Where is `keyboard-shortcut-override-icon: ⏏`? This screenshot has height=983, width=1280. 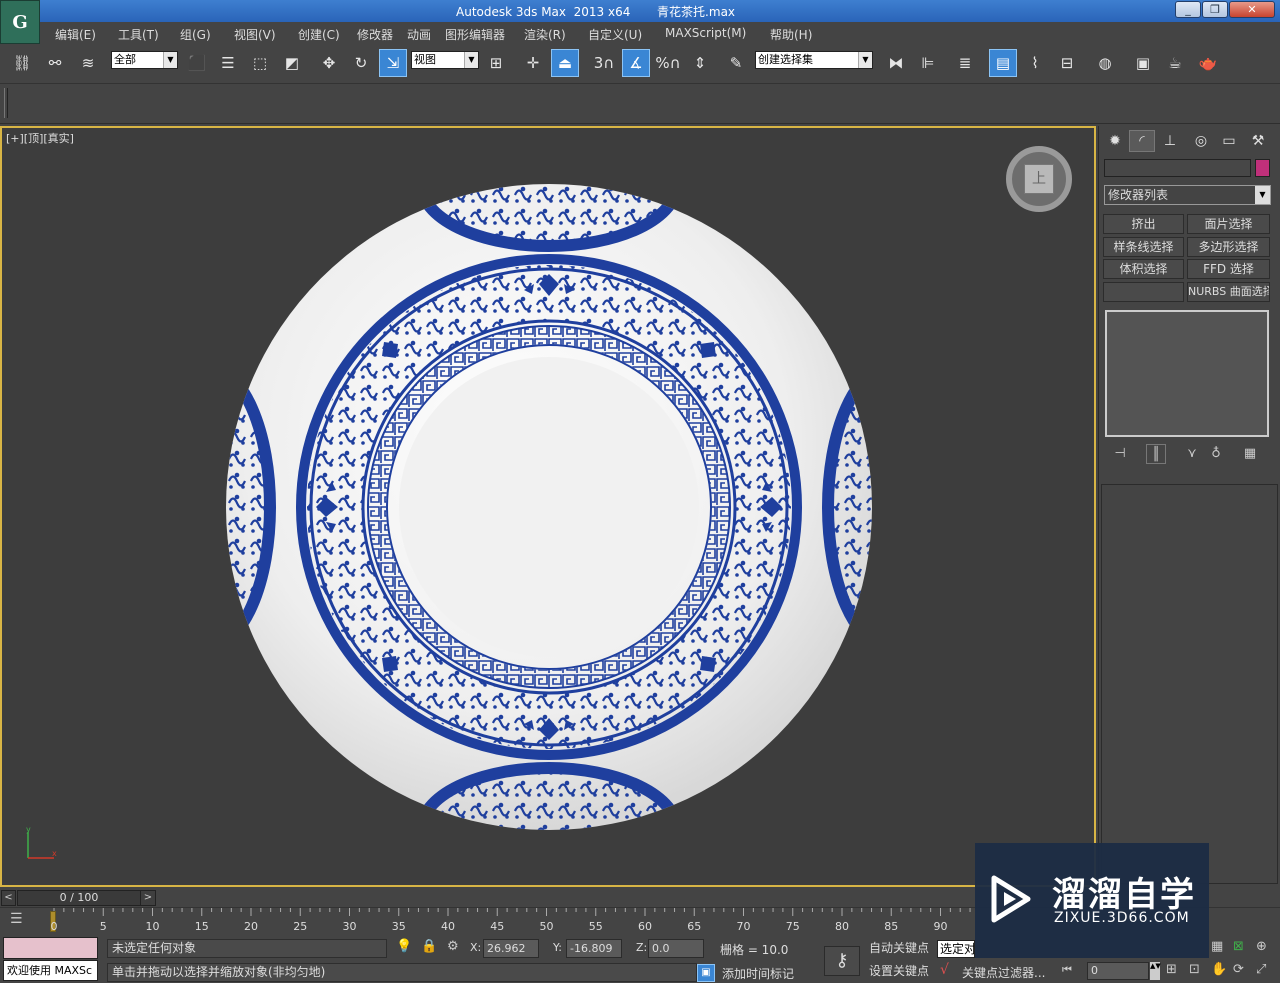
keyboard-shortcut-override-icon: ⏏ is located at coordinates (565, 63).